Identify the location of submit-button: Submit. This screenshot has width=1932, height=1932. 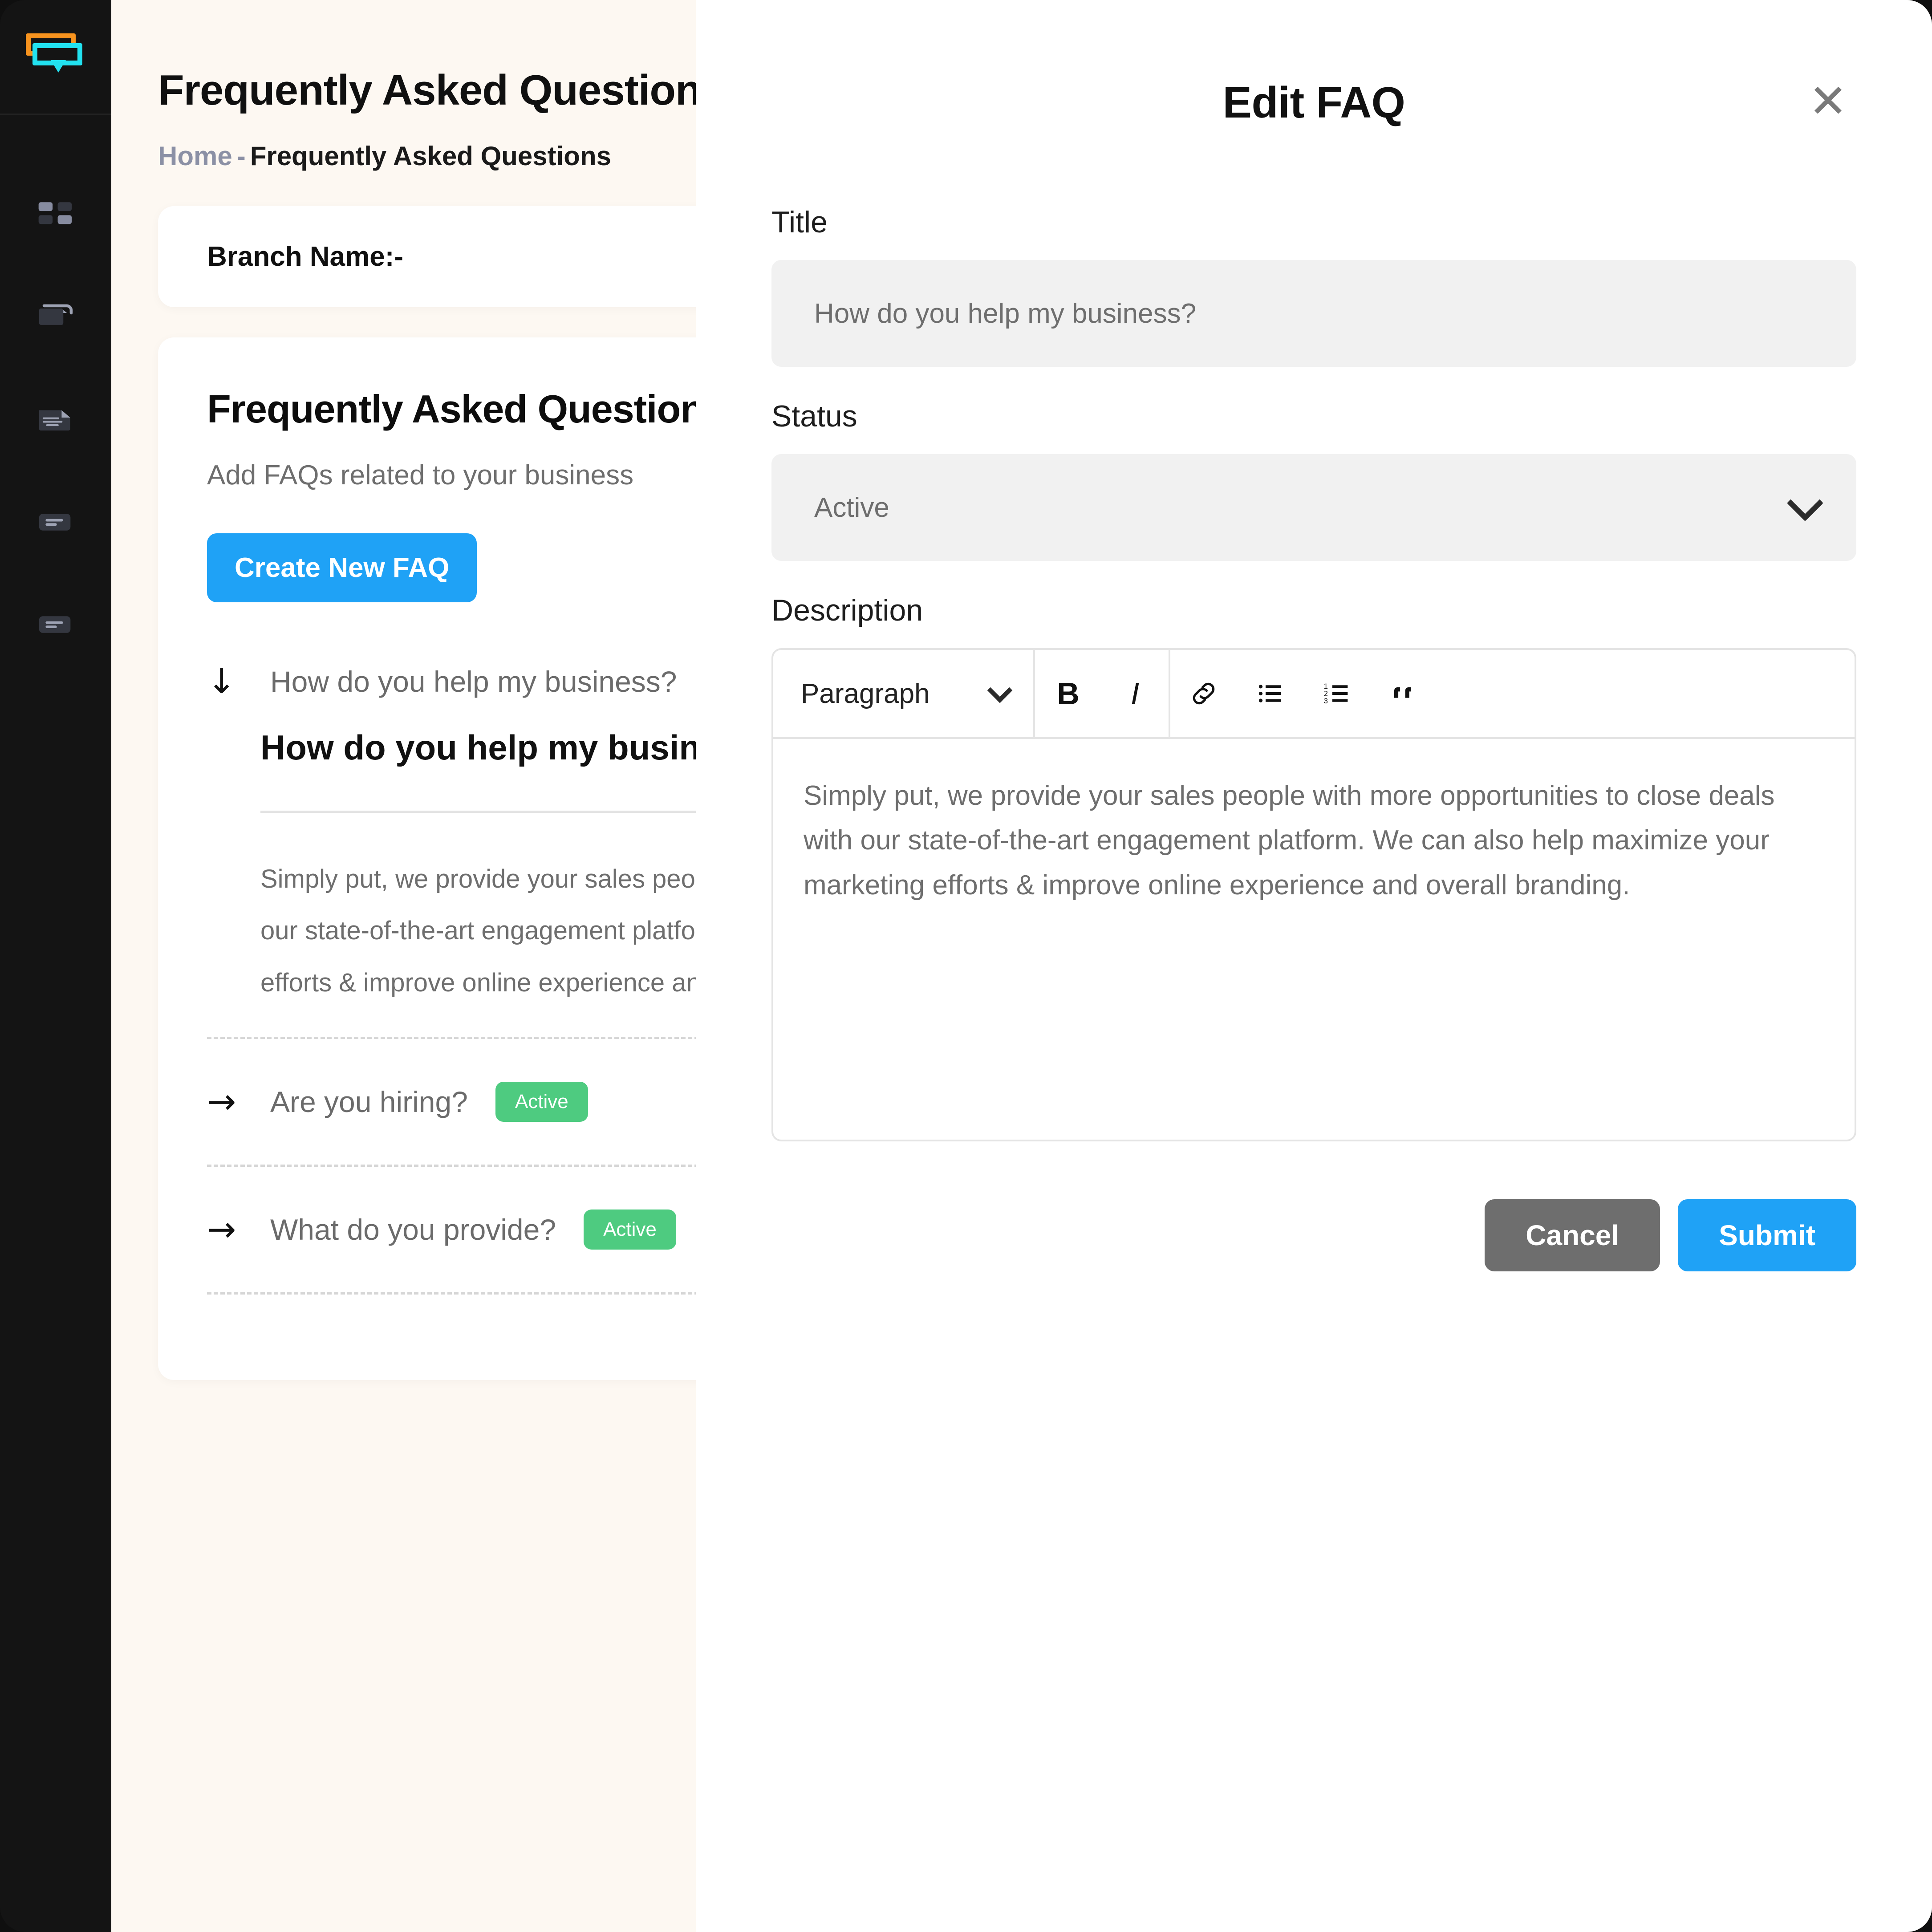
(1767, 1235).